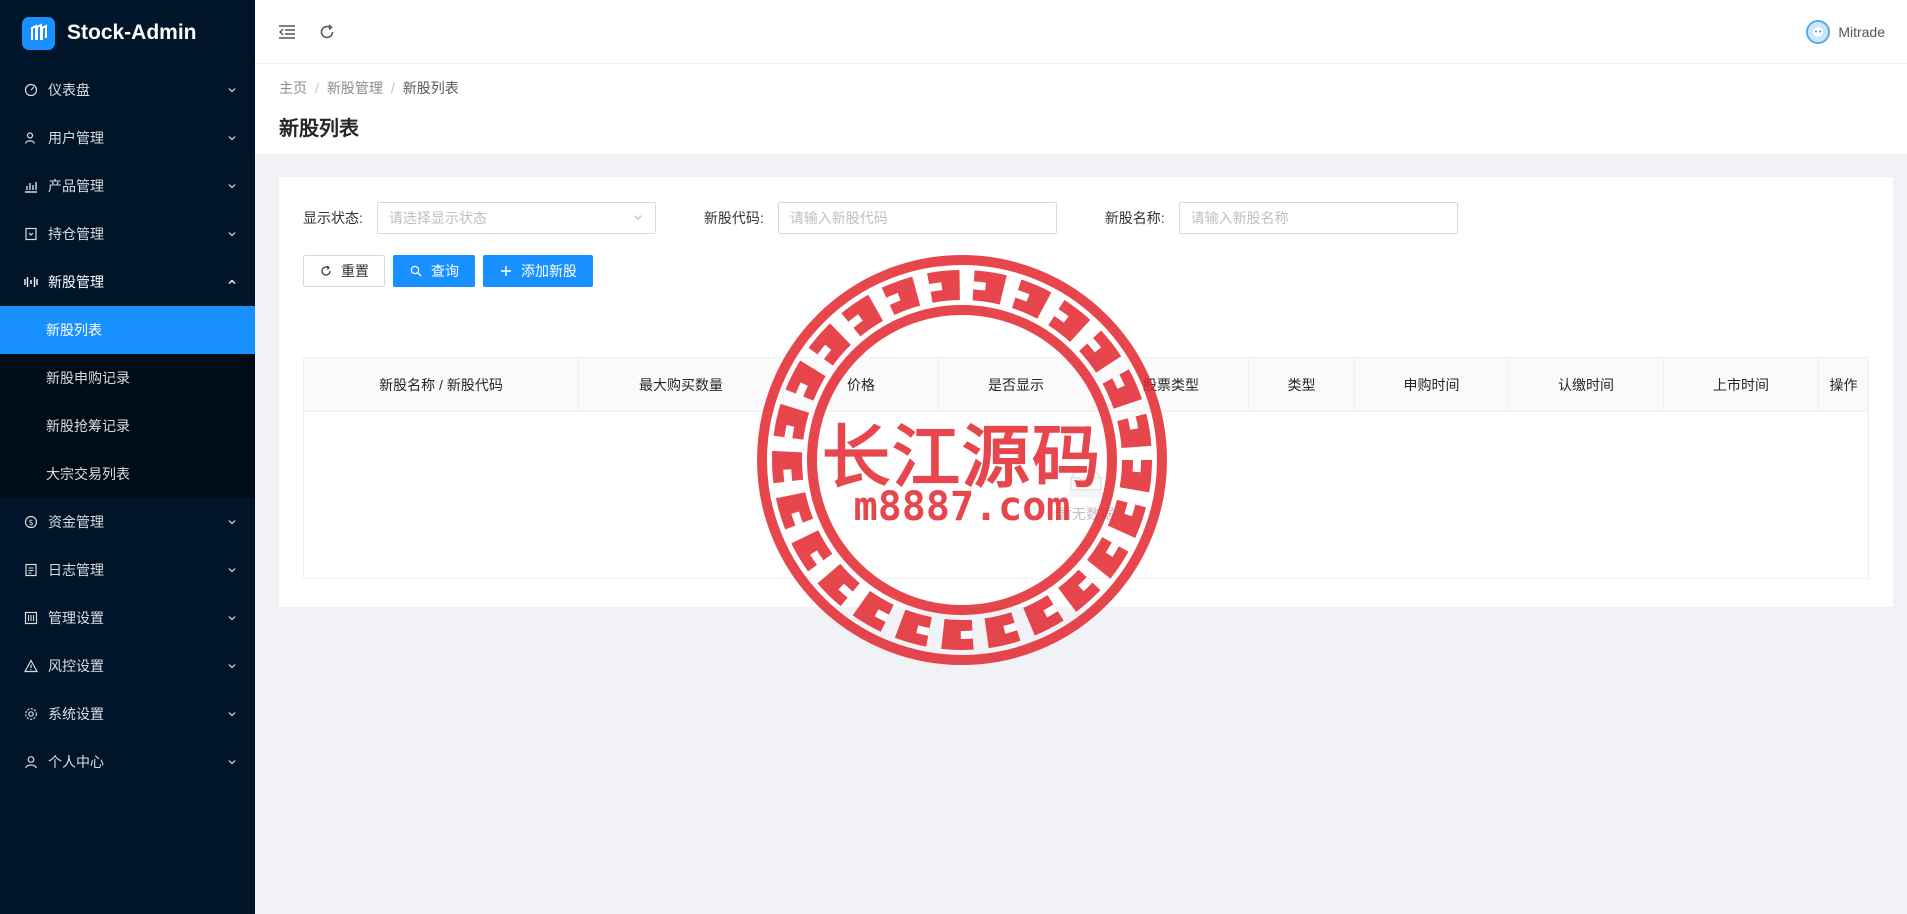 This screenshot has width=1907, height=914. Describe the element at coordinates (1134, 218) in the screenshot. I see `name-filter-label: 新股名称:` at that location.